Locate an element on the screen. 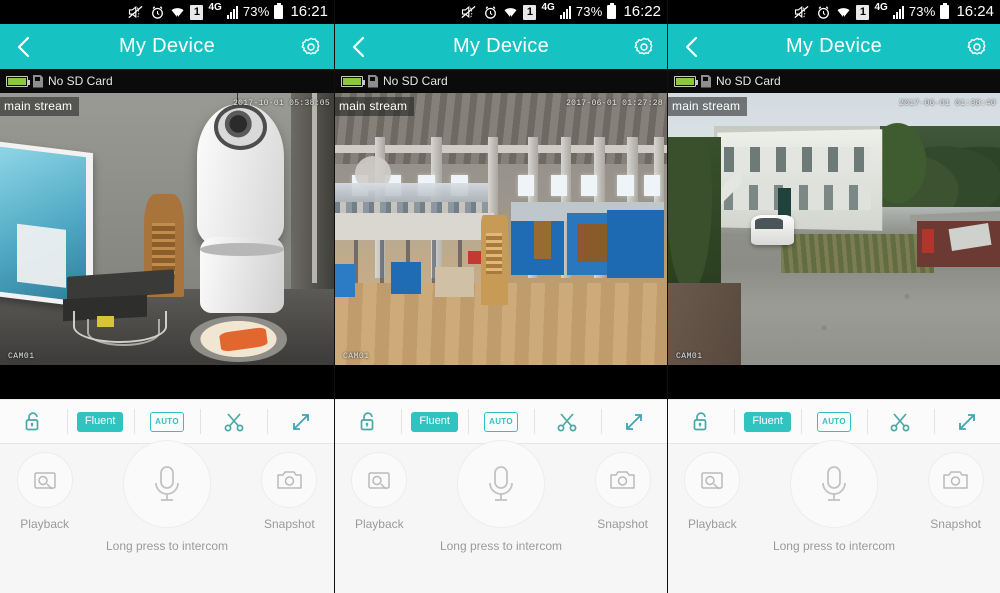 The width and height of the screenshot is (1000, 593). status-bar: 1 4G 73% 16:24 is located at coordinates (834, 12).